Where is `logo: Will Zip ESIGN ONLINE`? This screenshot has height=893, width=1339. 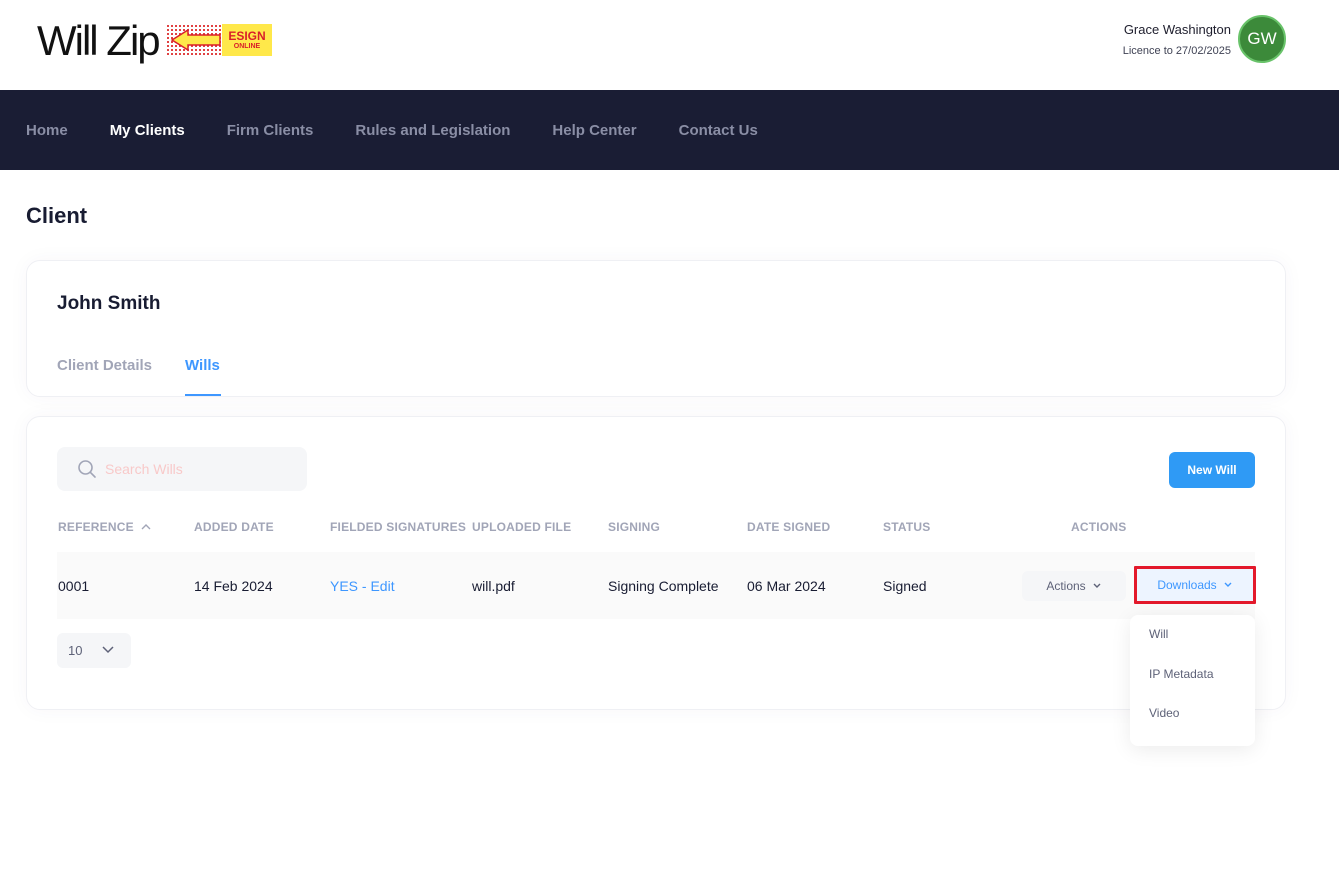 logo: Will Zip ESIGN ONLINE is located at coordinates (154, 40).